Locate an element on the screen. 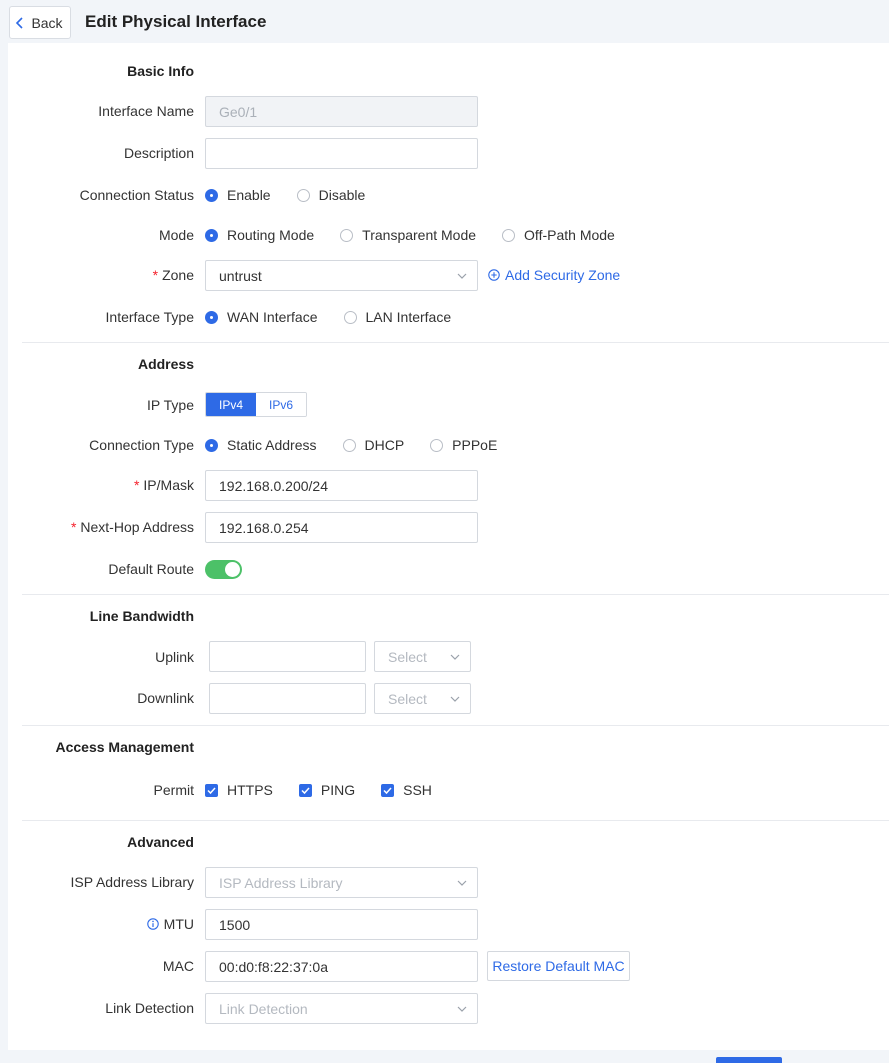 The width and height of the screenshot is (889, 1063). uplink-unit-select: Select is located at coordinates (422, 656).